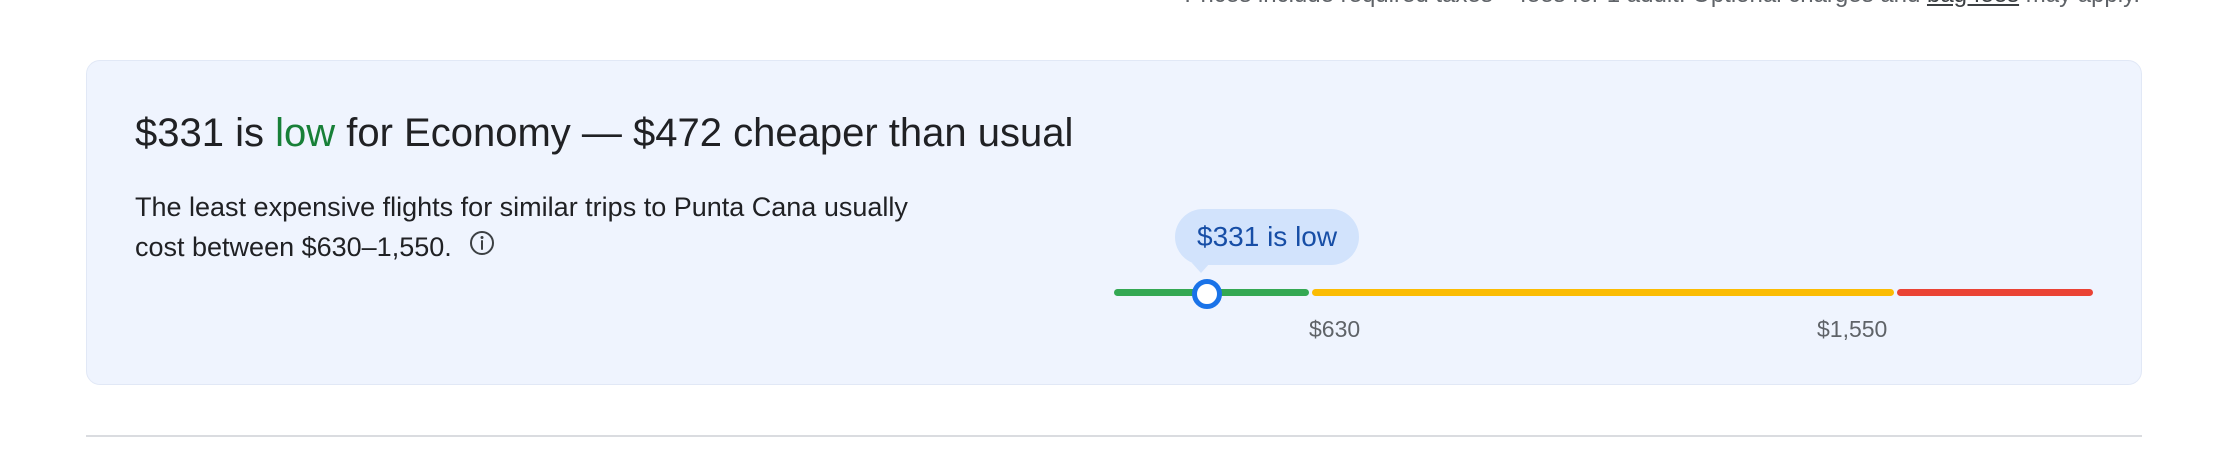  I want to click on current-price-marker, so click(1207, 294).